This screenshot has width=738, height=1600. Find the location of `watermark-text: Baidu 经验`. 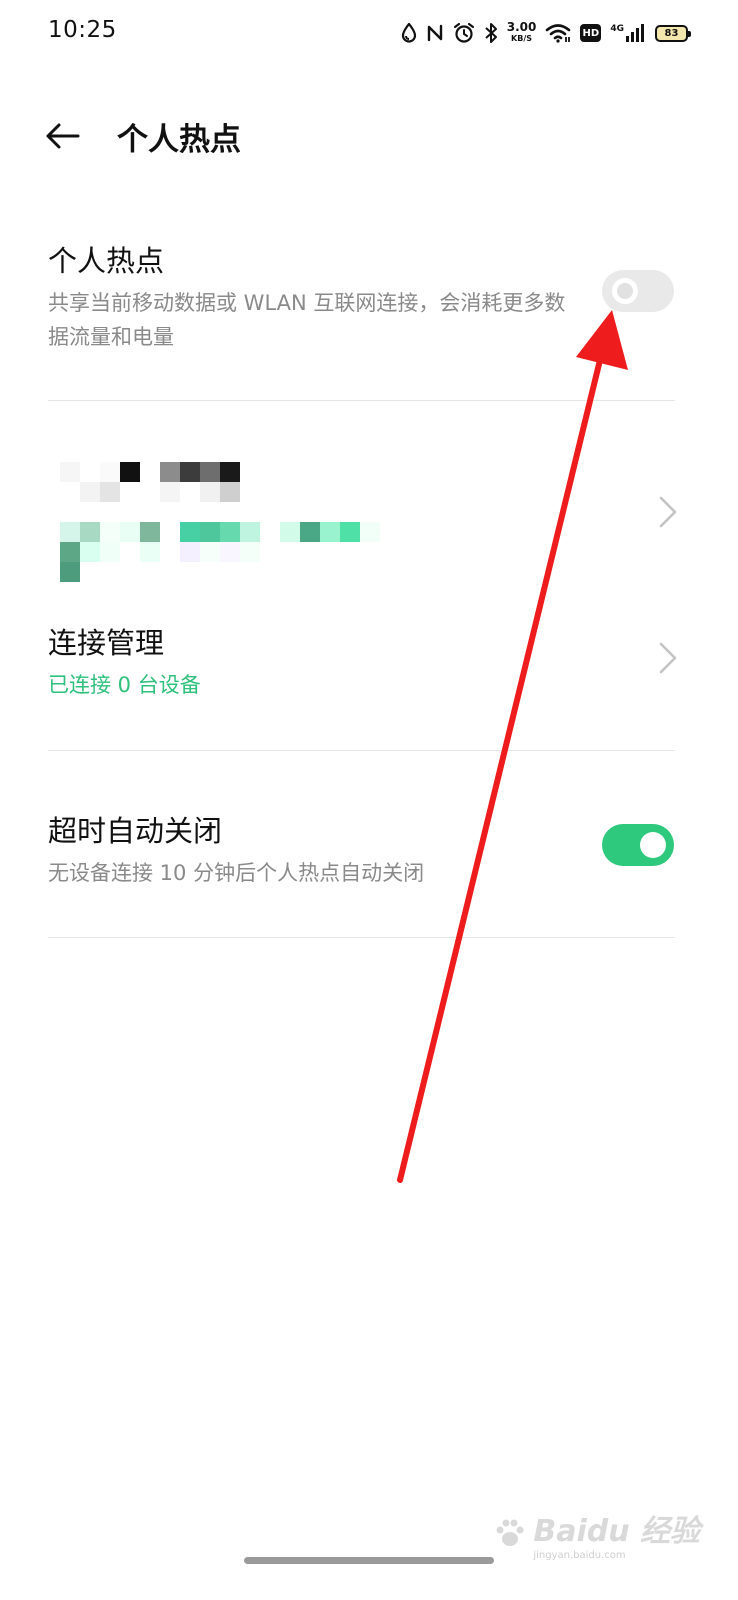

watermark-text: Baidu 经验 is located at coordinates (616, 1531).